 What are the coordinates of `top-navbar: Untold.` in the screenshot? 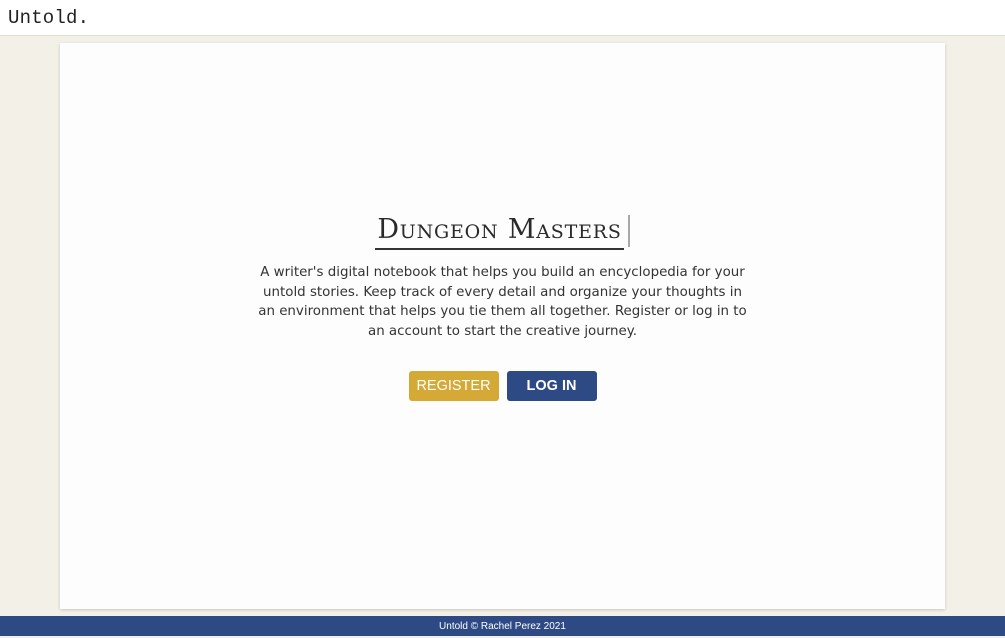 It's located at (502, 18).